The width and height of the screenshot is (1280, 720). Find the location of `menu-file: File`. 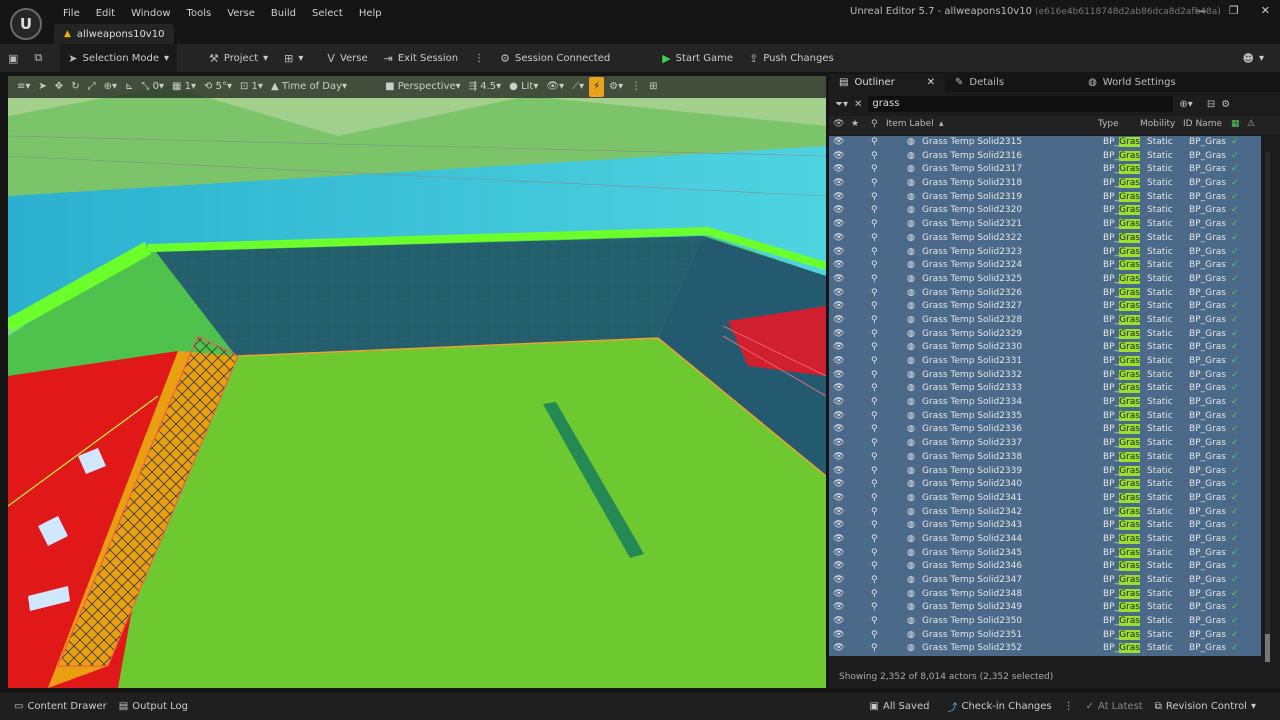

menu-file: File is located at coordinates (71, 13).